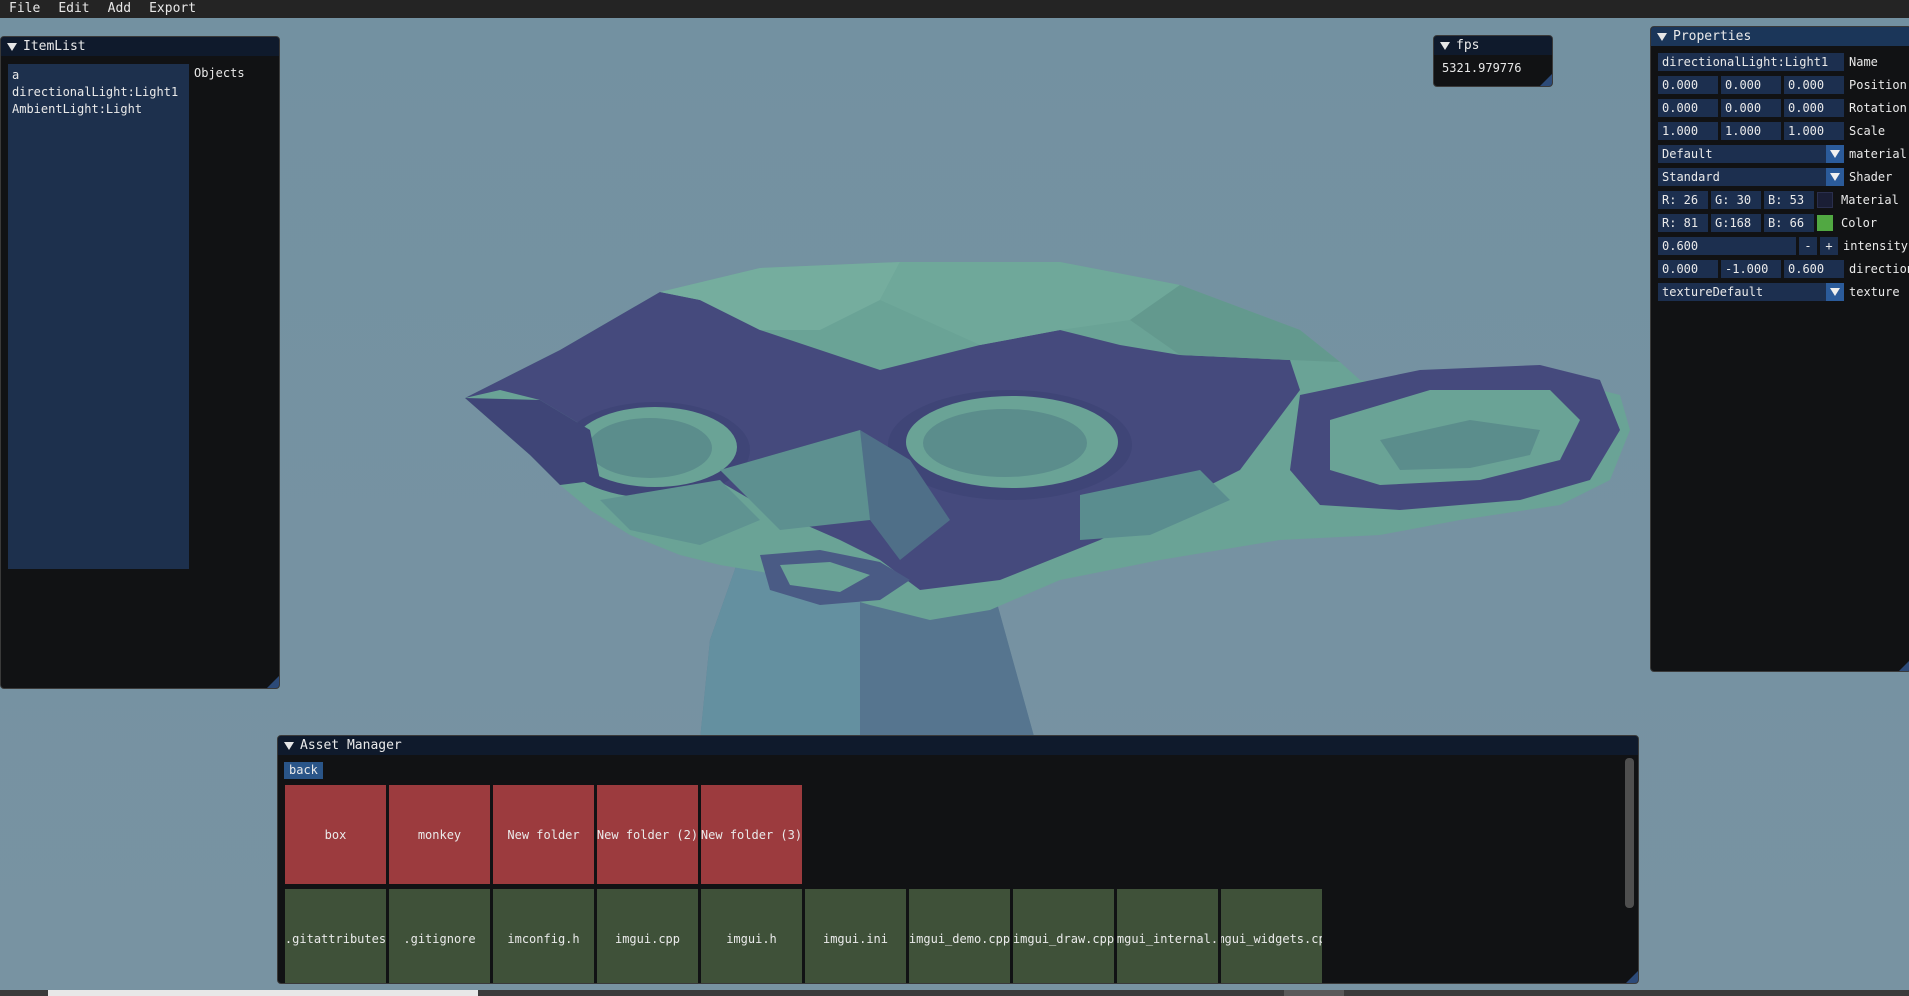  I want to click on light-color-row: R: 81 G:168 B: 66 Color, so click(1767, 223).